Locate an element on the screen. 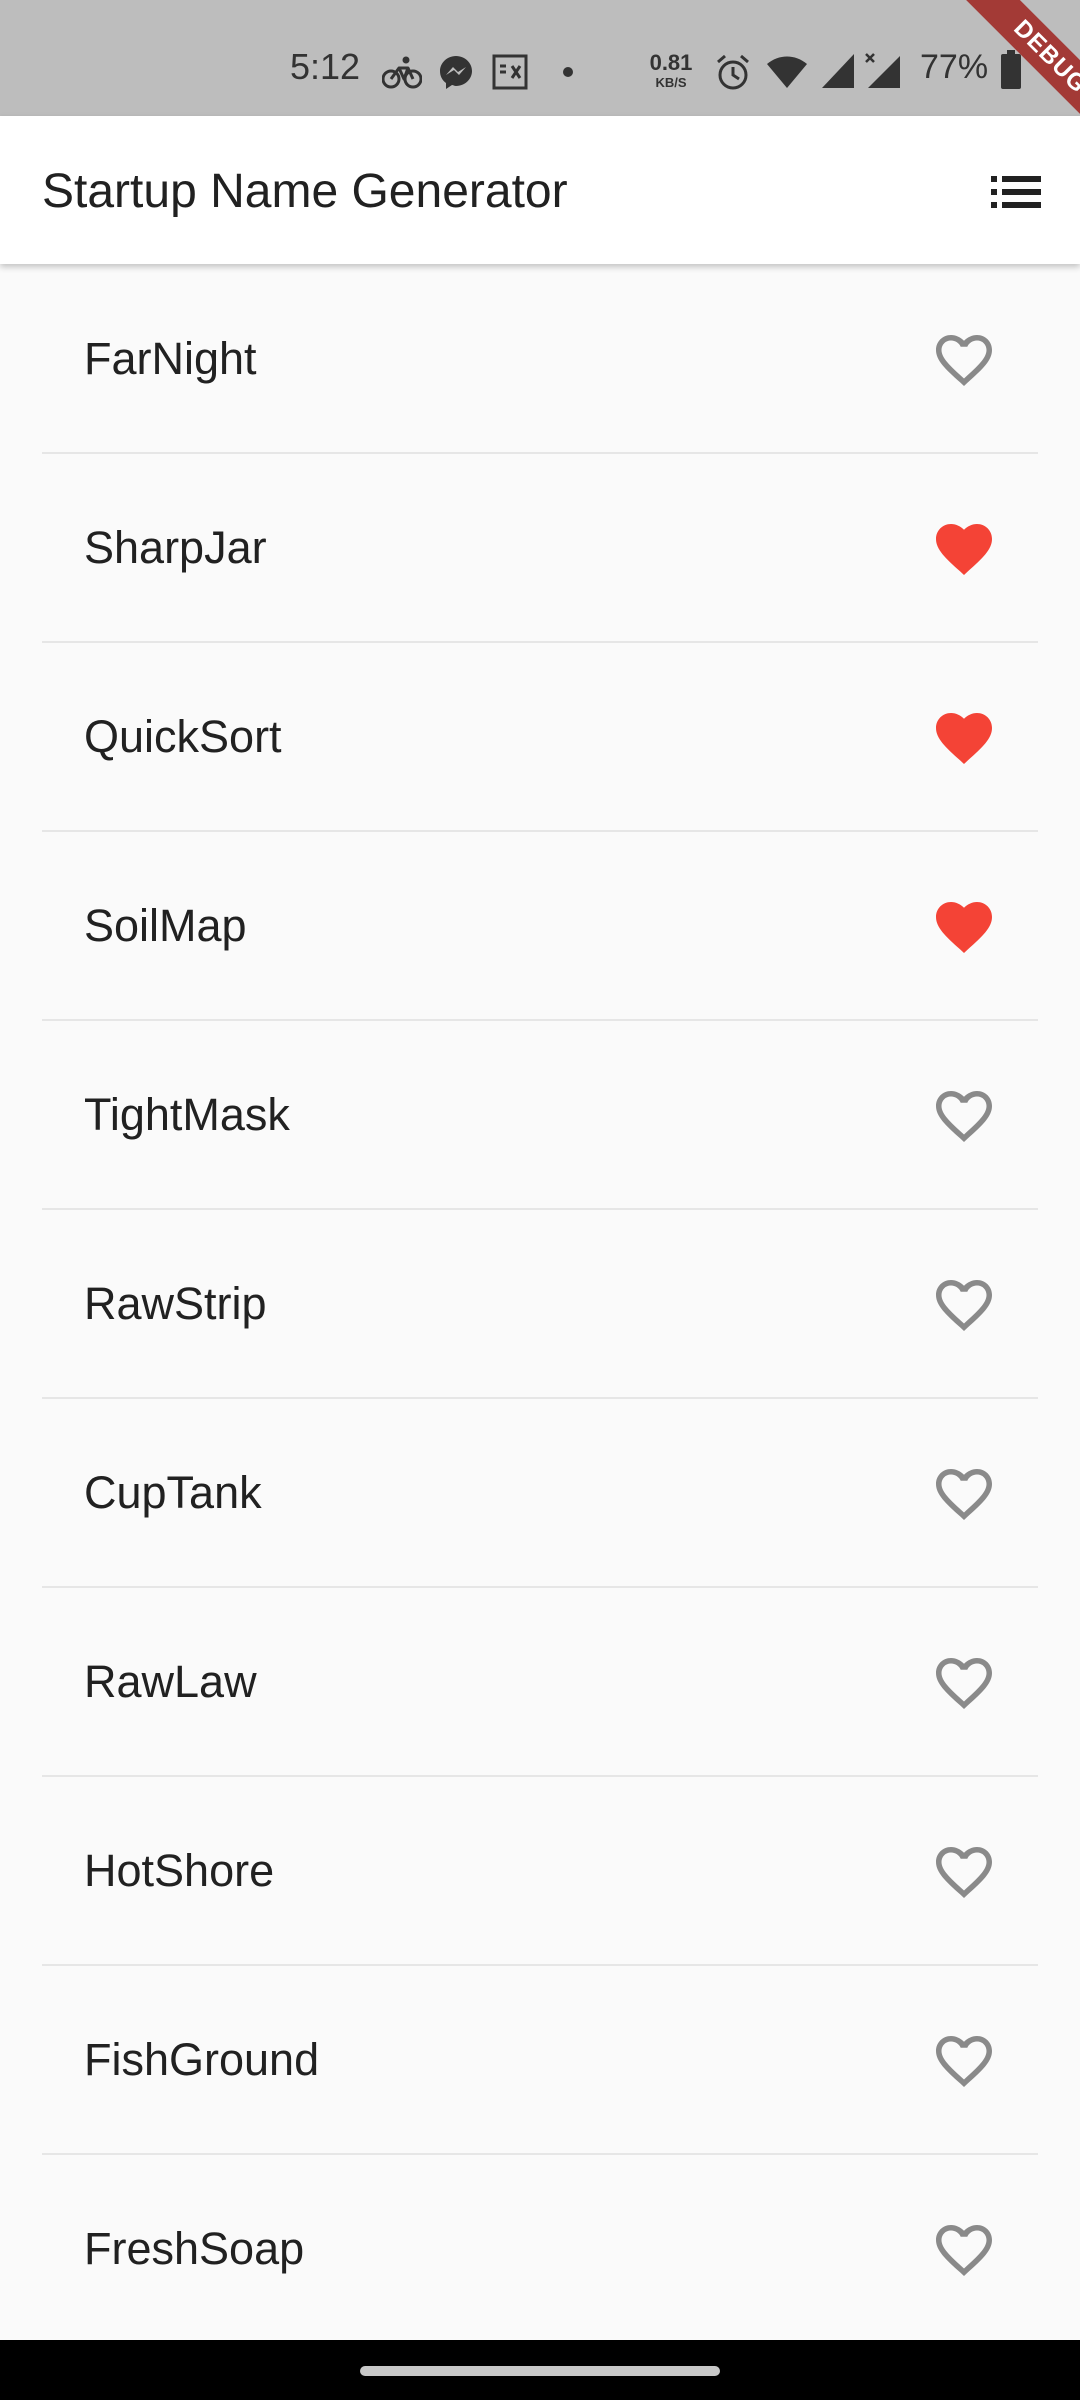  list-item-name: RawLaw is located at coordinates (170, 1681).